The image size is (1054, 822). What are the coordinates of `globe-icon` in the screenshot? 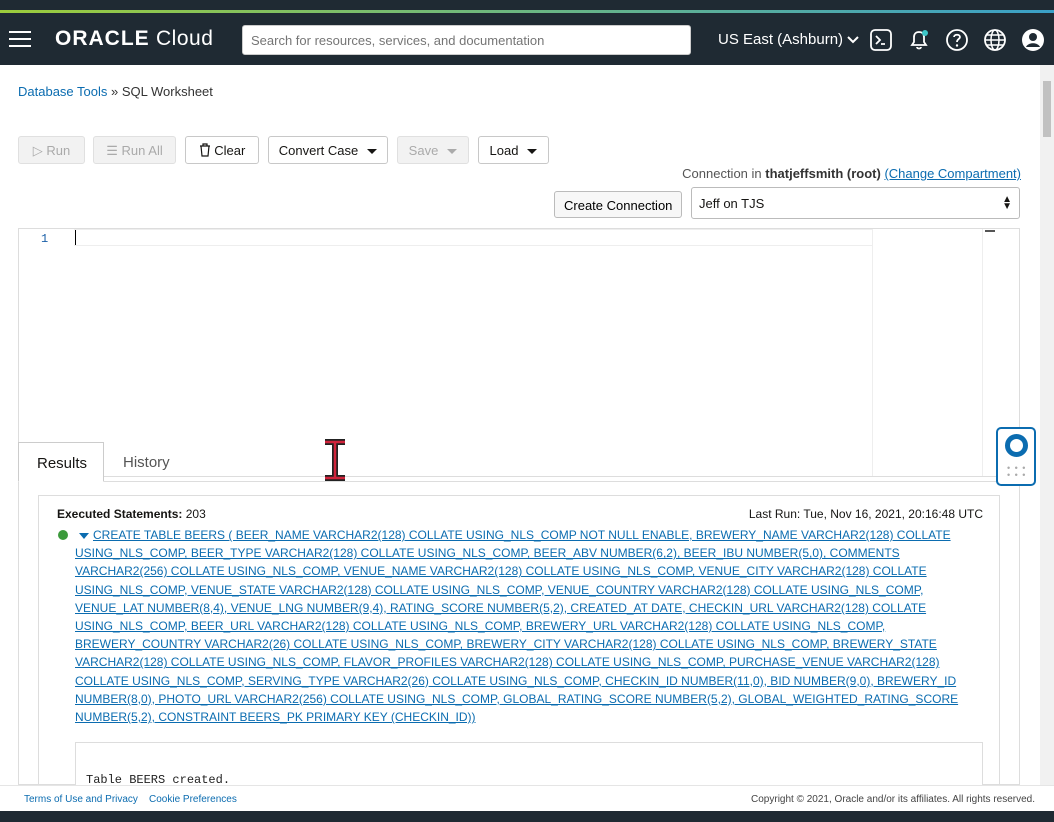 It's located at (995, 40).